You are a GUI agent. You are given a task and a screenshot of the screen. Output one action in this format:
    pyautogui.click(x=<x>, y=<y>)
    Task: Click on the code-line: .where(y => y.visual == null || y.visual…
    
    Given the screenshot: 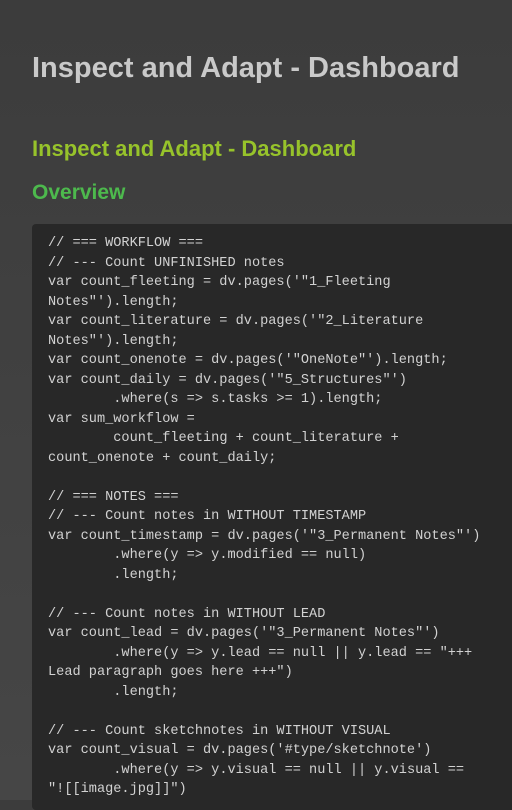 What is the action you would take?
    pyautogui.click(x=256, y=770)
    